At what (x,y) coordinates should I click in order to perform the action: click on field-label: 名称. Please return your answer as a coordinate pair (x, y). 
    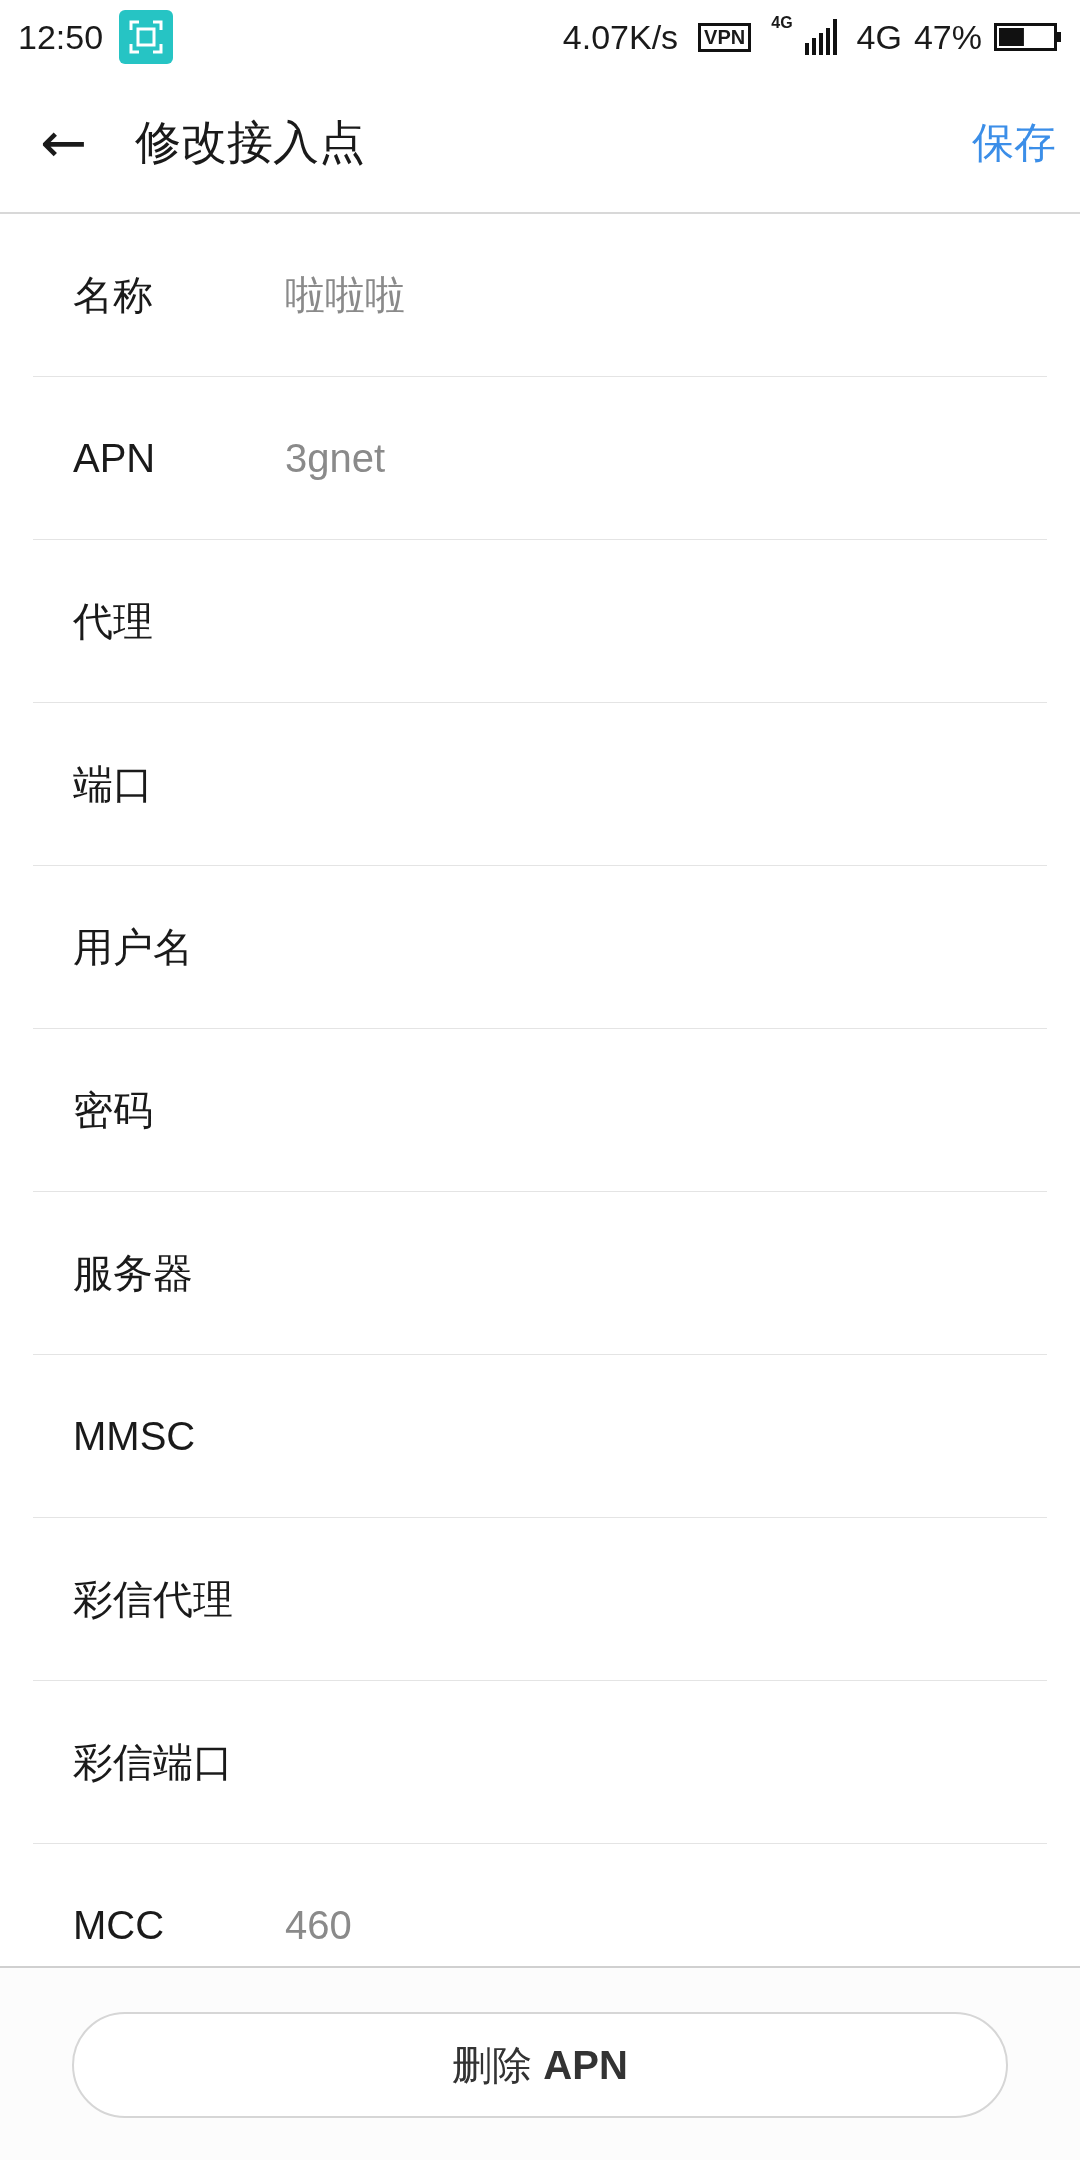
    Looking at the image, I should click on (113, 295).